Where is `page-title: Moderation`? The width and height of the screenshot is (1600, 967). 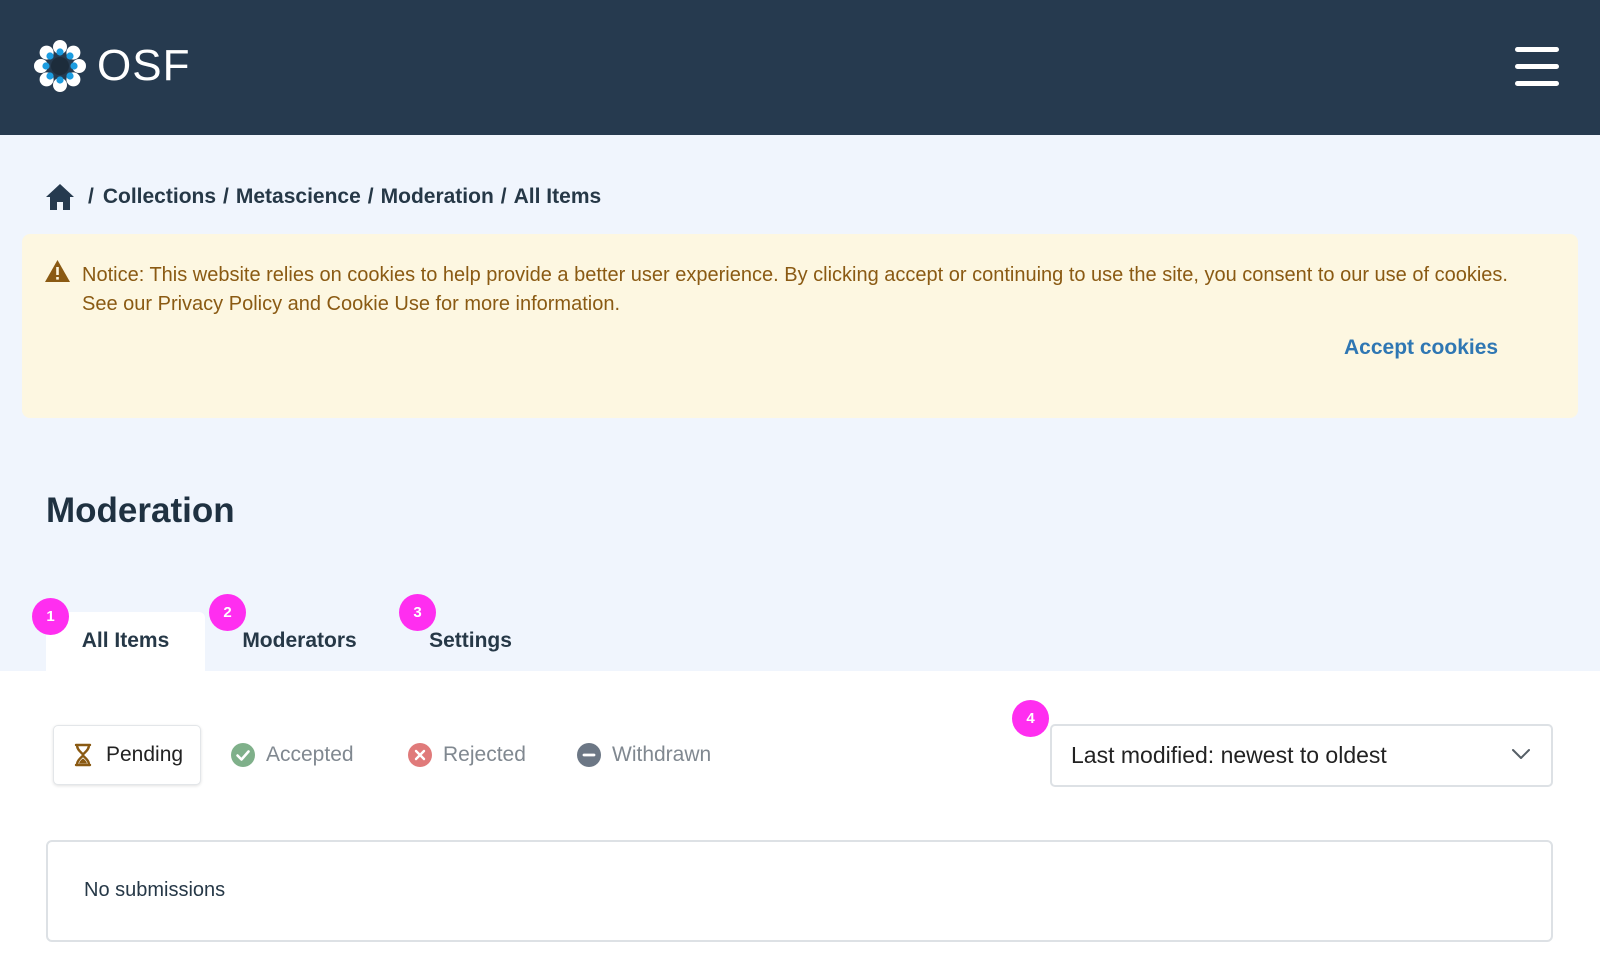 page-title: Moderation is located at coordinates (140, 510).